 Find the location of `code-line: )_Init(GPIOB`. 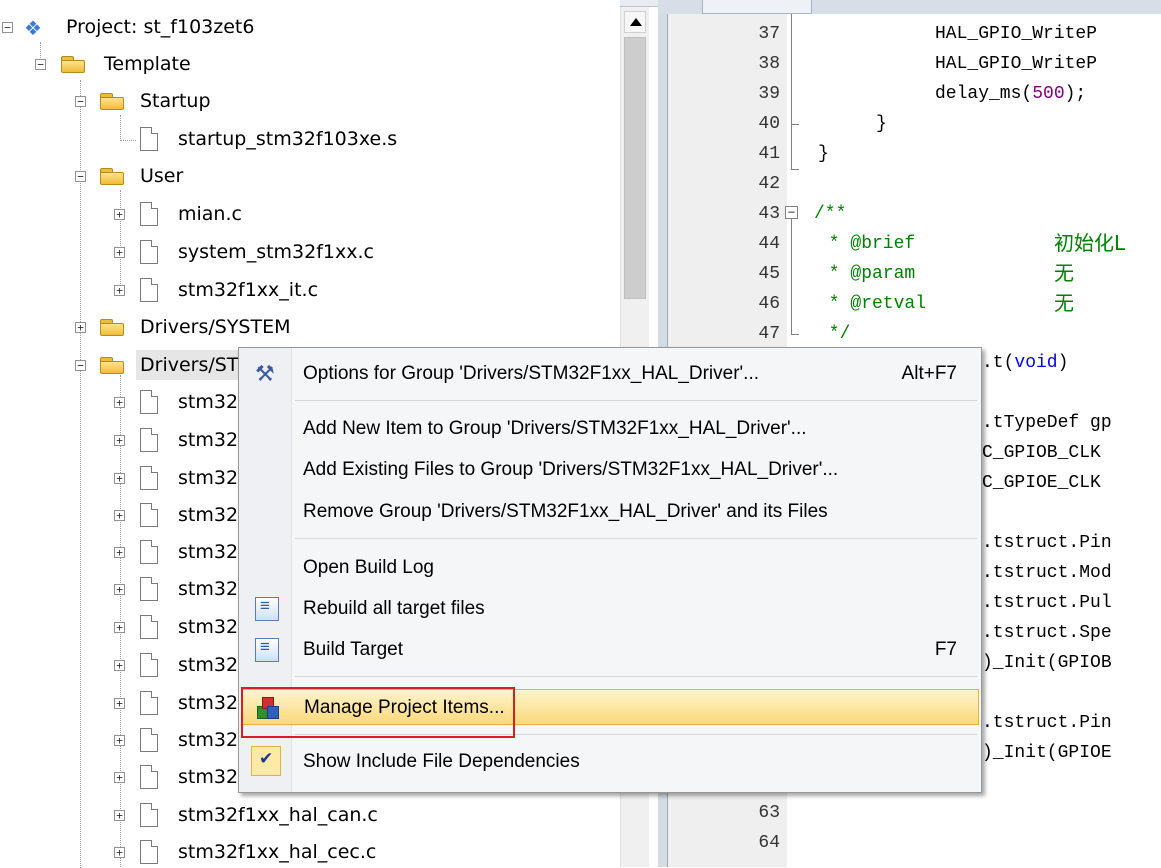

code-line: )_Init(GPIOB is located at coordinates (1047, 663).